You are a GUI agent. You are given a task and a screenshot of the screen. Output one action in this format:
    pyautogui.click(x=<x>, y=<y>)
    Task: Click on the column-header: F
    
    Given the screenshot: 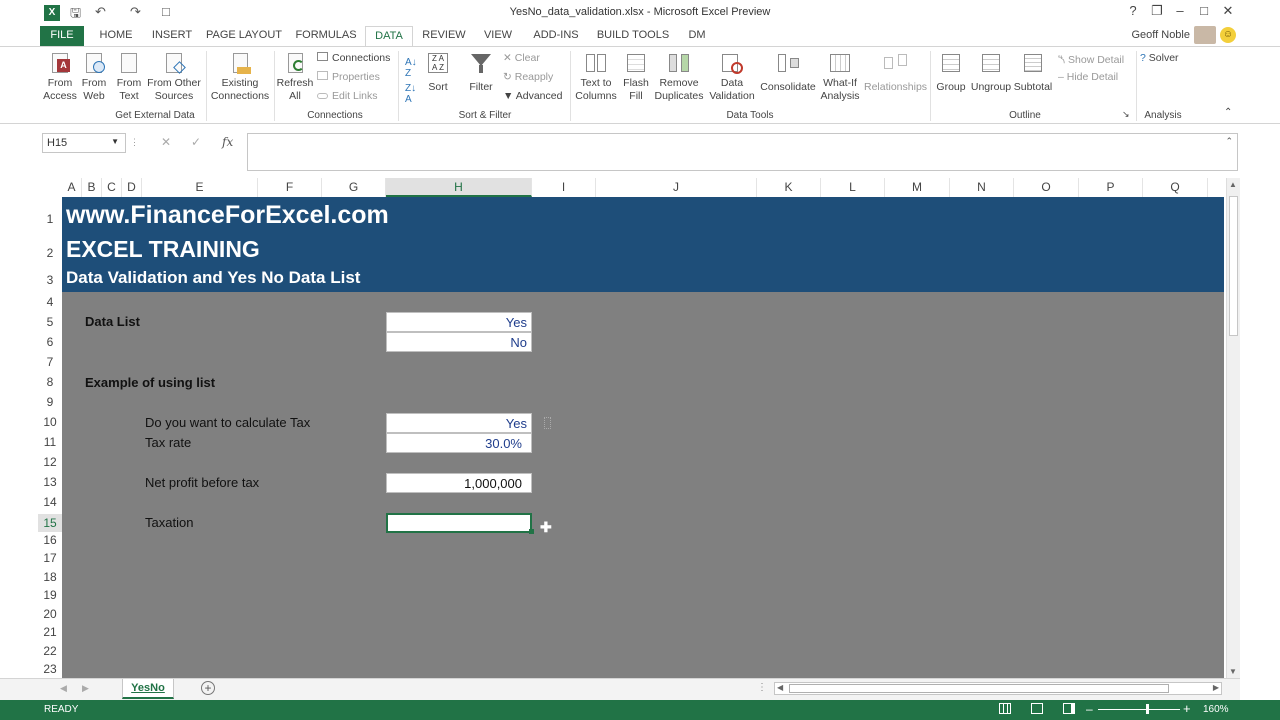 What is the action you would take?
    pyautogui.click(x=290, y=187)
    